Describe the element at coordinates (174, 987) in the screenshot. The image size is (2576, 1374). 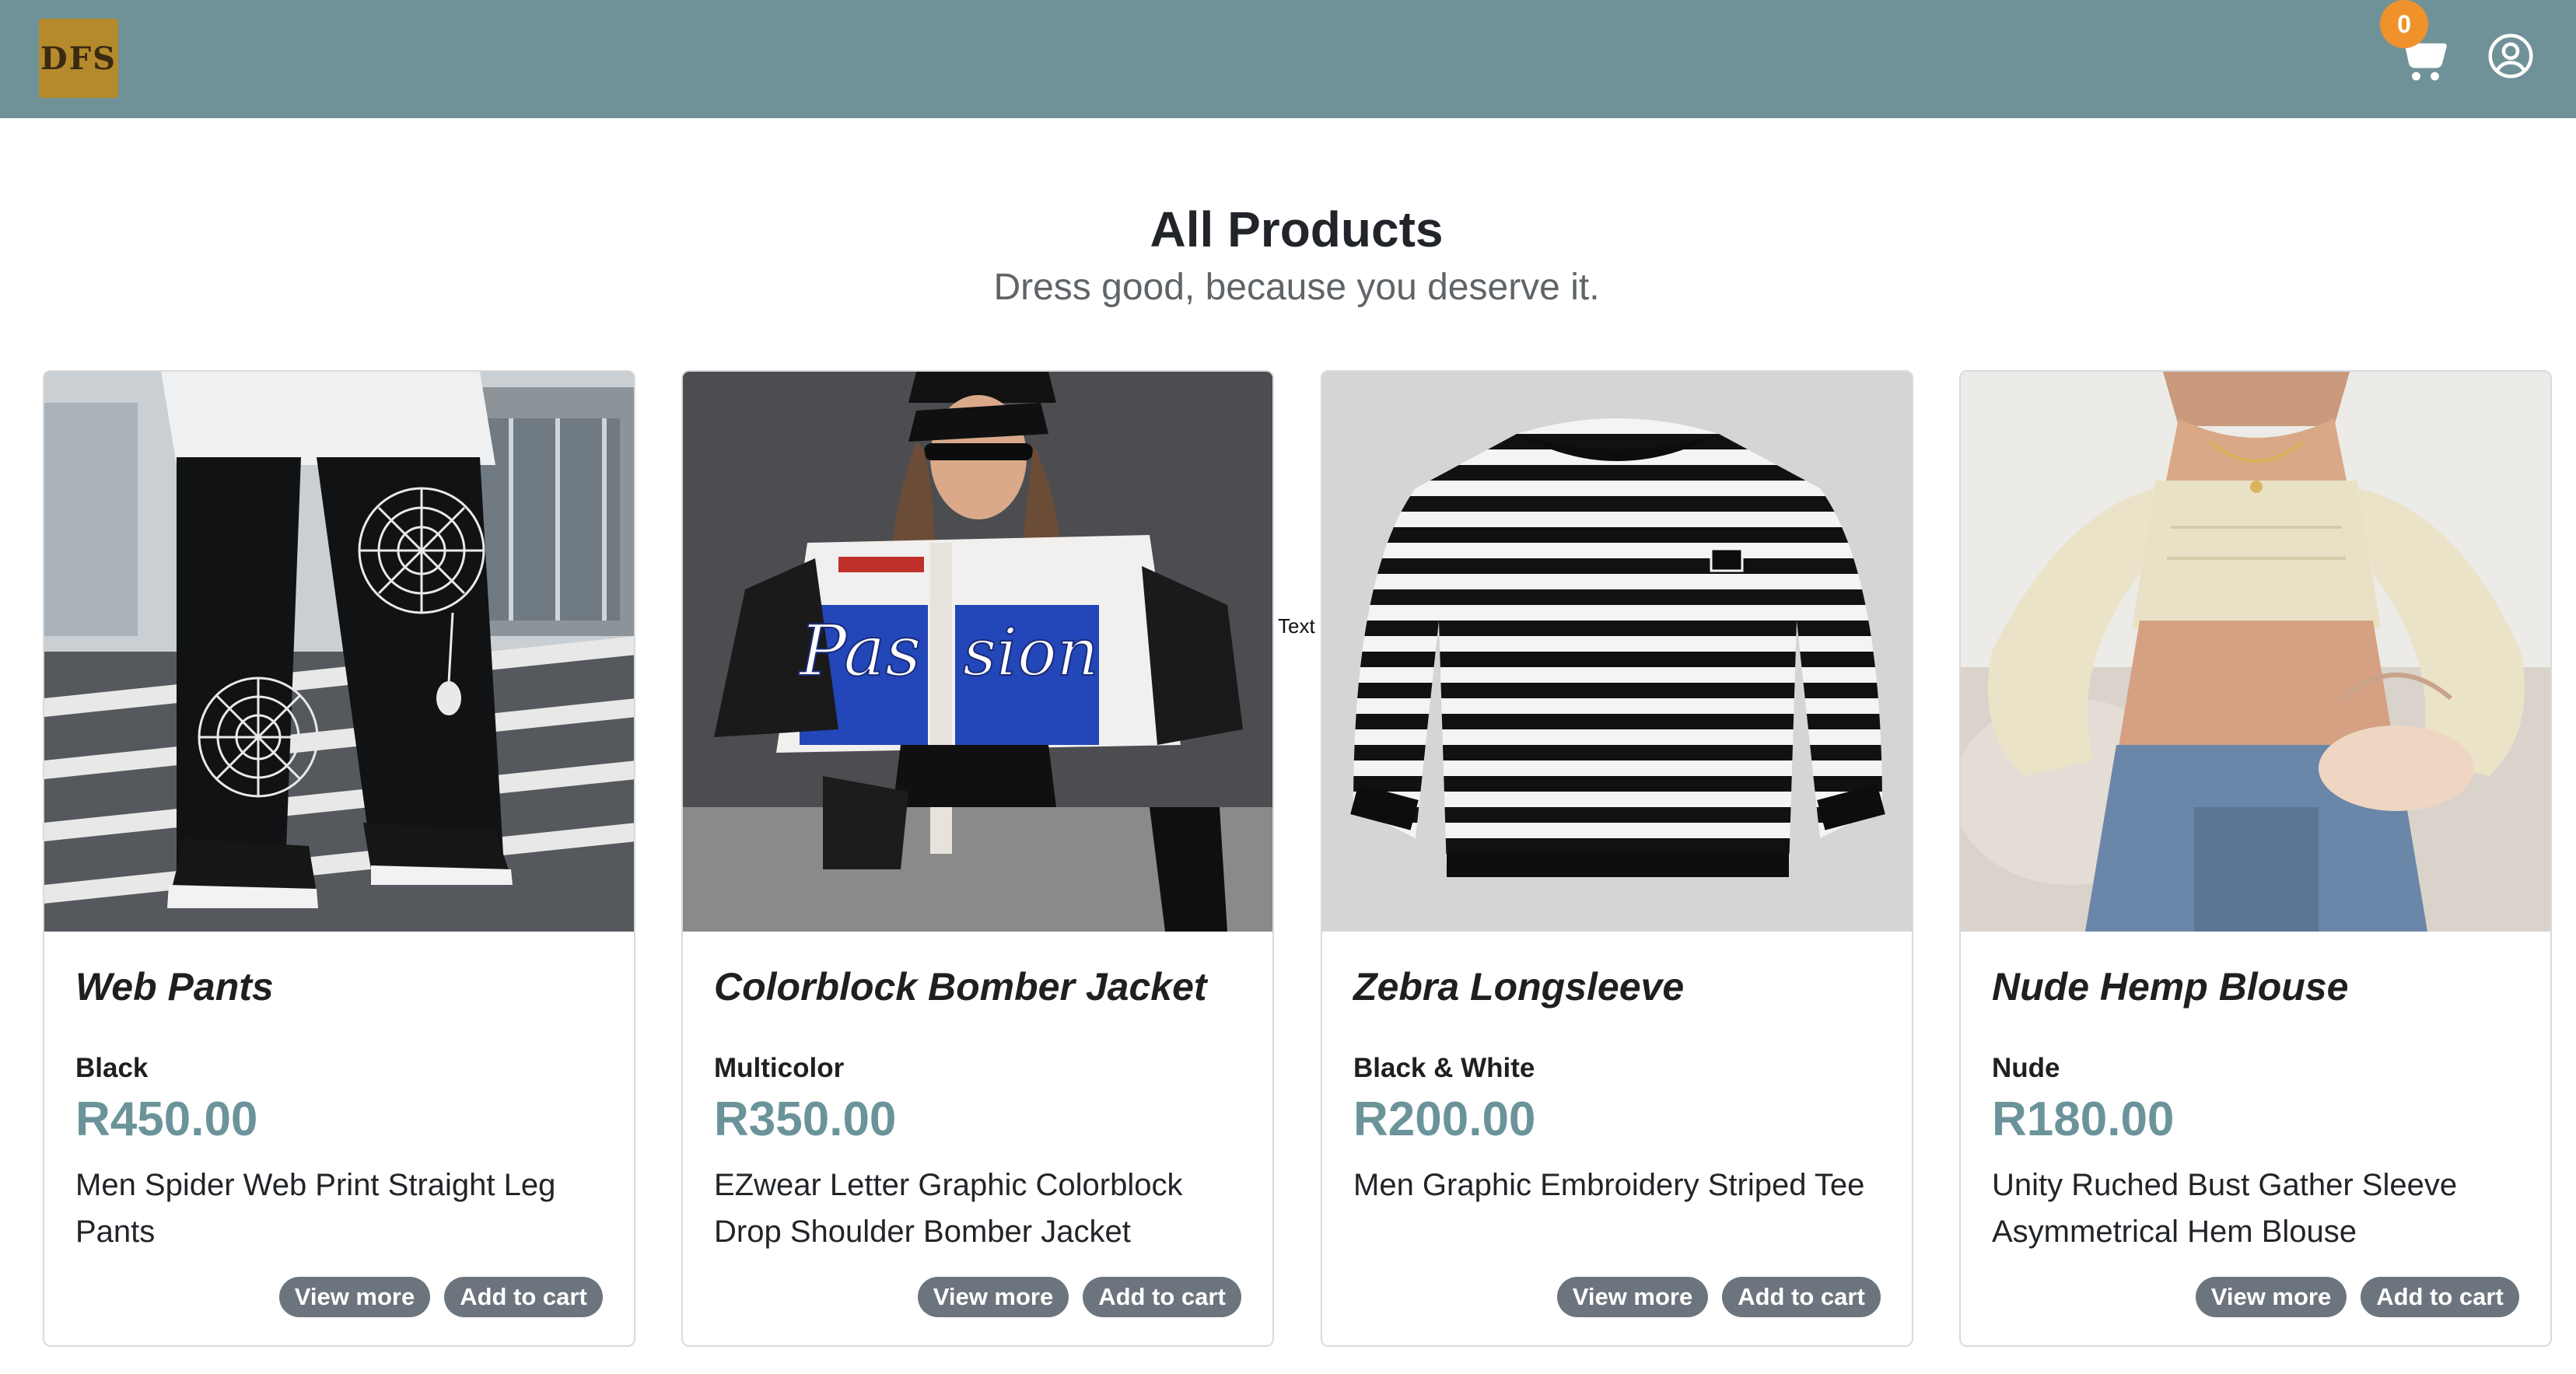
I see `product-name: Web Pants` at that location.